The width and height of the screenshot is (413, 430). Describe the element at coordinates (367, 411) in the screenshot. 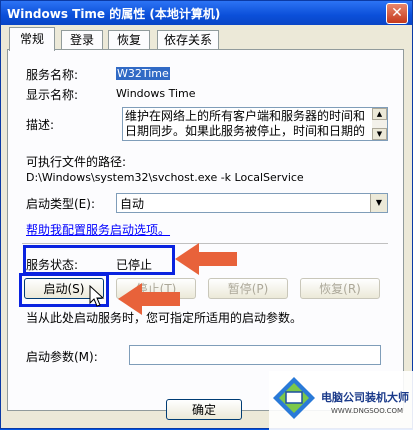

I see `watermark-url: WWW.DNGSOO.COM` at that location.